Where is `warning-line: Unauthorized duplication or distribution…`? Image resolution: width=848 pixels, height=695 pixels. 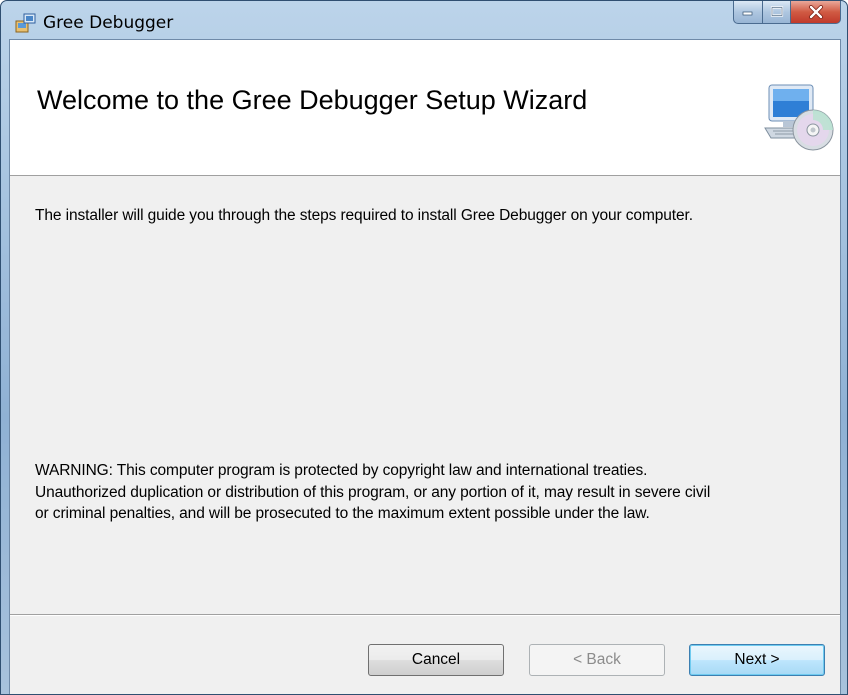
warning-line: Unauthorized duplication or distribution… is located at coordinates (373, 492).